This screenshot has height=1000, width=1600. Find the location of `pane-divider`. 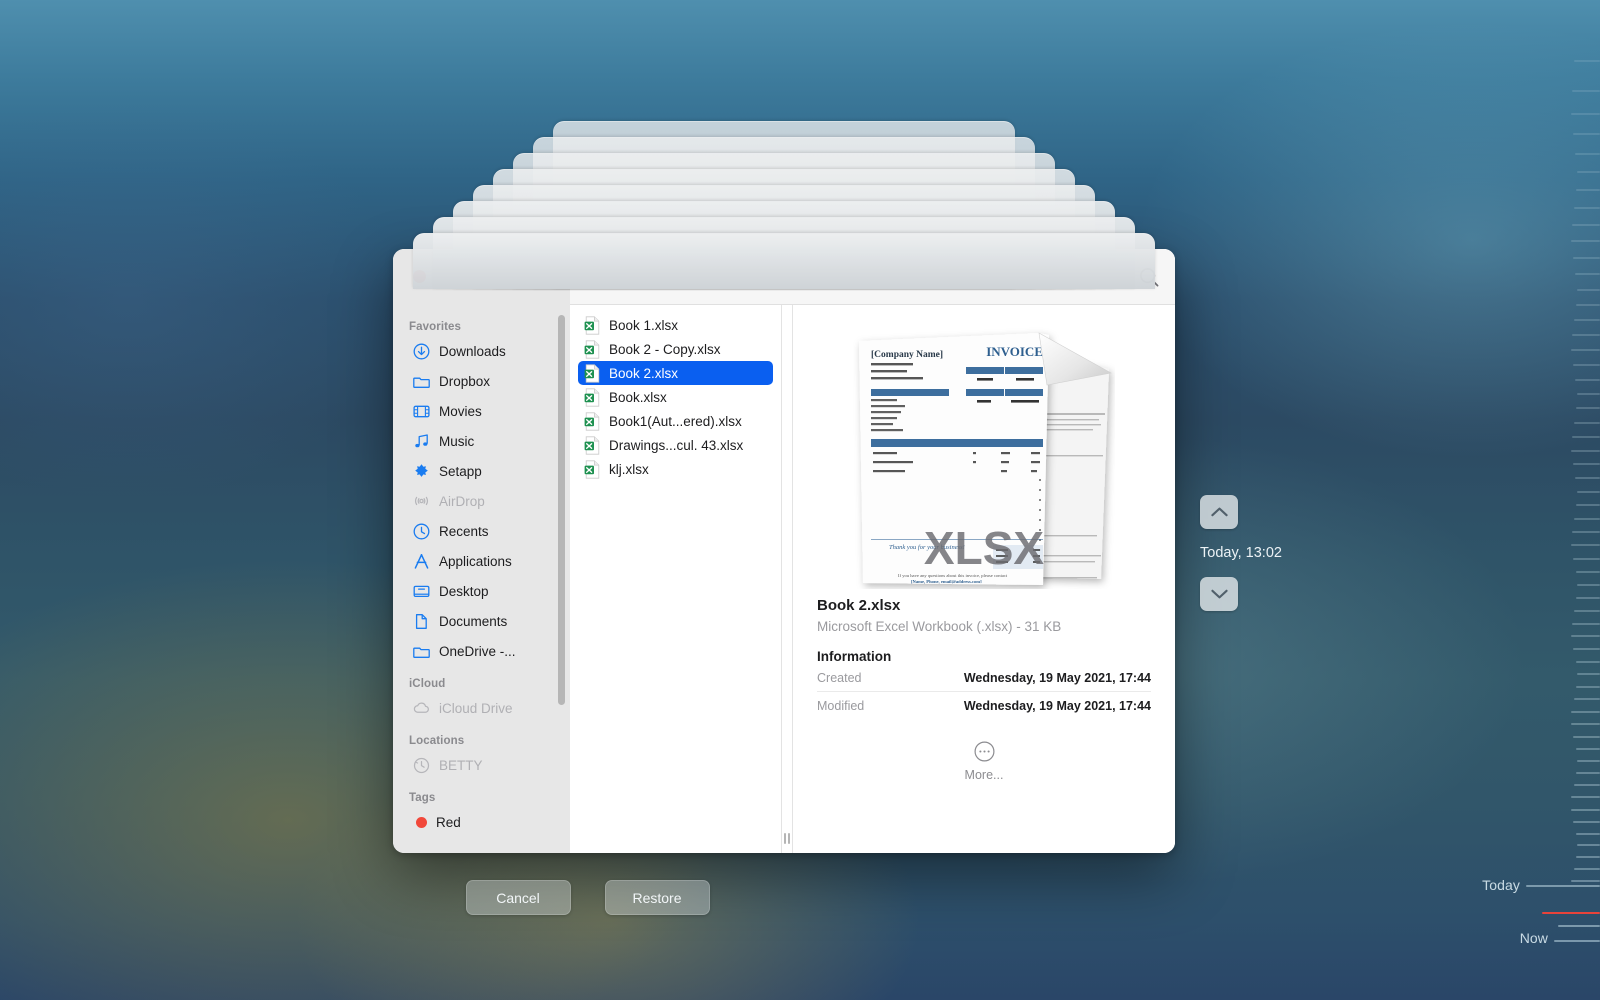

pane-divider is located at coordinates (787, 579).